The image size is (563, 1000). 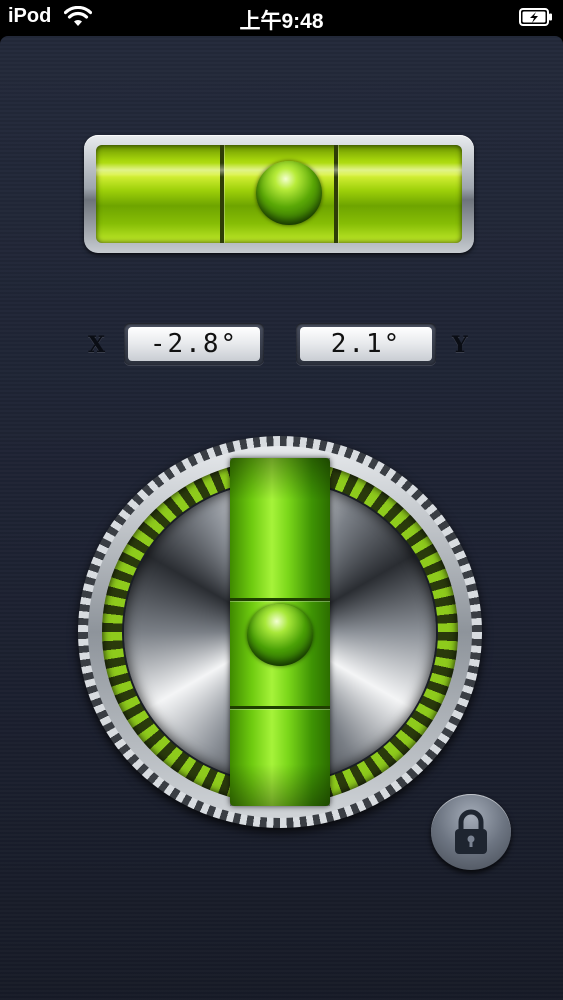 I want to click on horizontal-level-vial, so click(x=279, y=194).